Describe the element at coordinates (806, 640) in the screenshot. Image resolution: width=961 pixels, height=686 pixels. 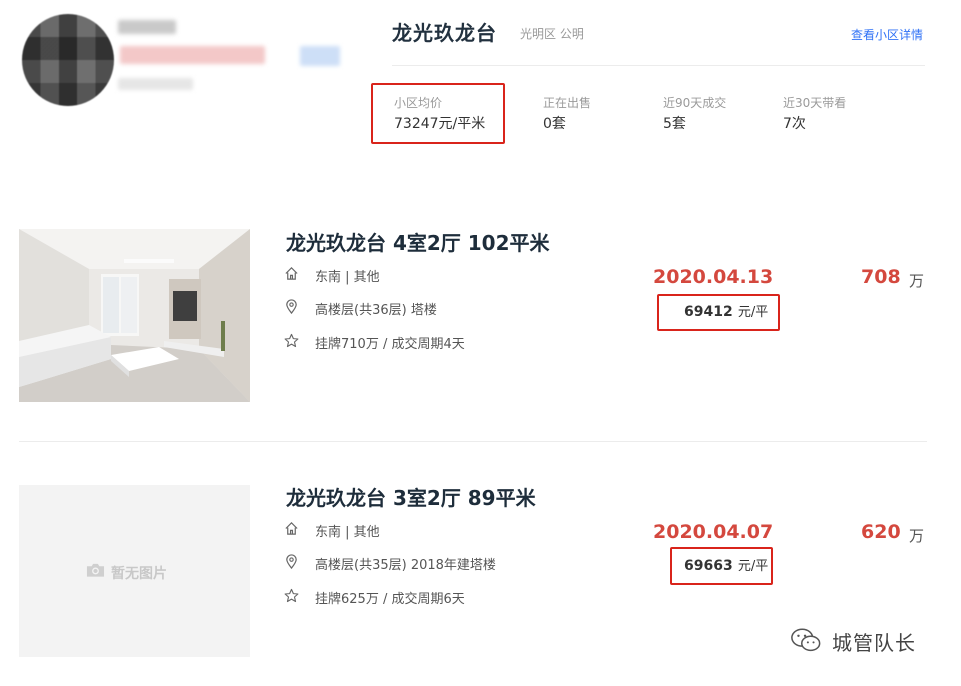
I see `wechat-icon` at that location.